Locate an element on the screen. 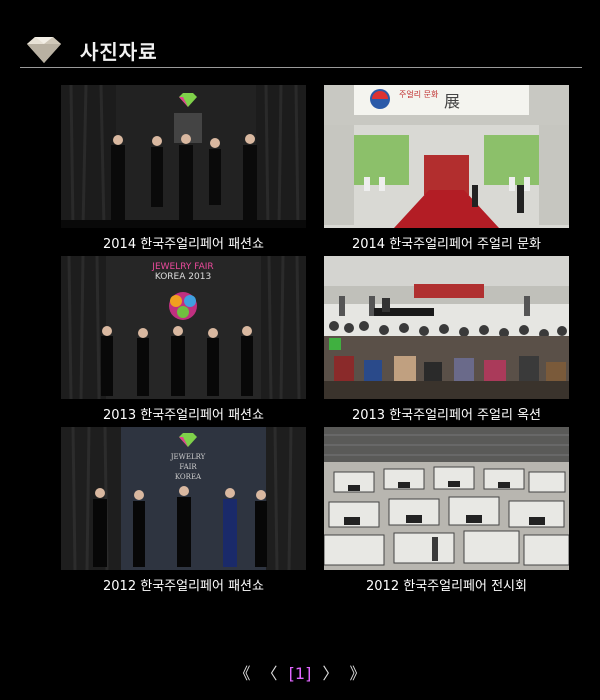 Image resolution: width=600 pixels, height=700 pixels. fashion-show-photo: JEWELRY FAIR KOREA 2013 is located at coordinates (183, 327).